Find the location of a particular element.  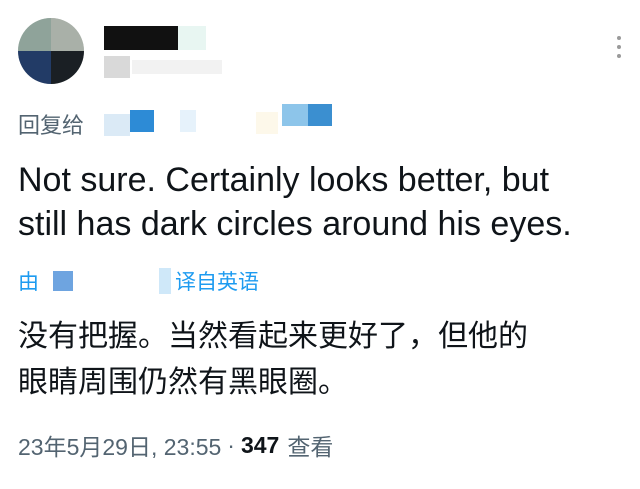

translation-text: 没有把握。当然看起来更好了，但他的 眼睛周围仍然有黑眼圈。 is located at coordinates (273, 359).